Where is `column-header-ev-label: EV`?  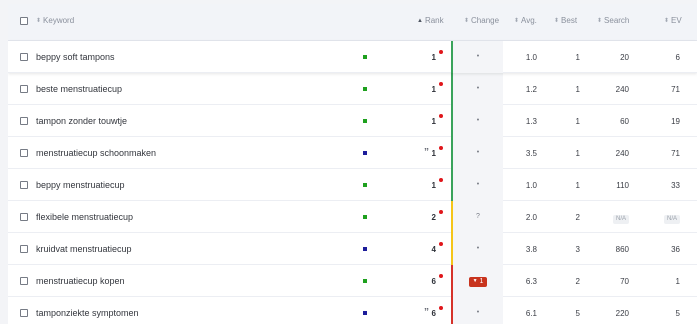
column-header-ev-label: EV is located at coordinates (676, 20).